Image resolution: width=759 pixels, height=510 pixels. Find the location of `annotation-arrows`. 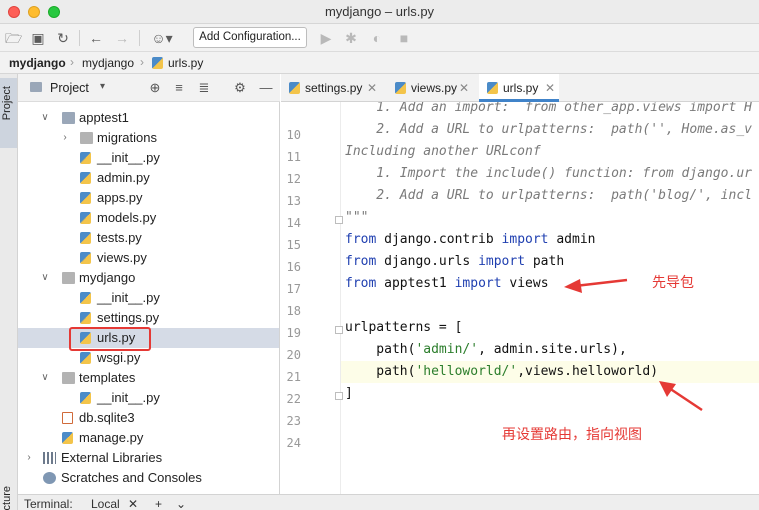

annotation-arrows is located at coordinates (633, 345).